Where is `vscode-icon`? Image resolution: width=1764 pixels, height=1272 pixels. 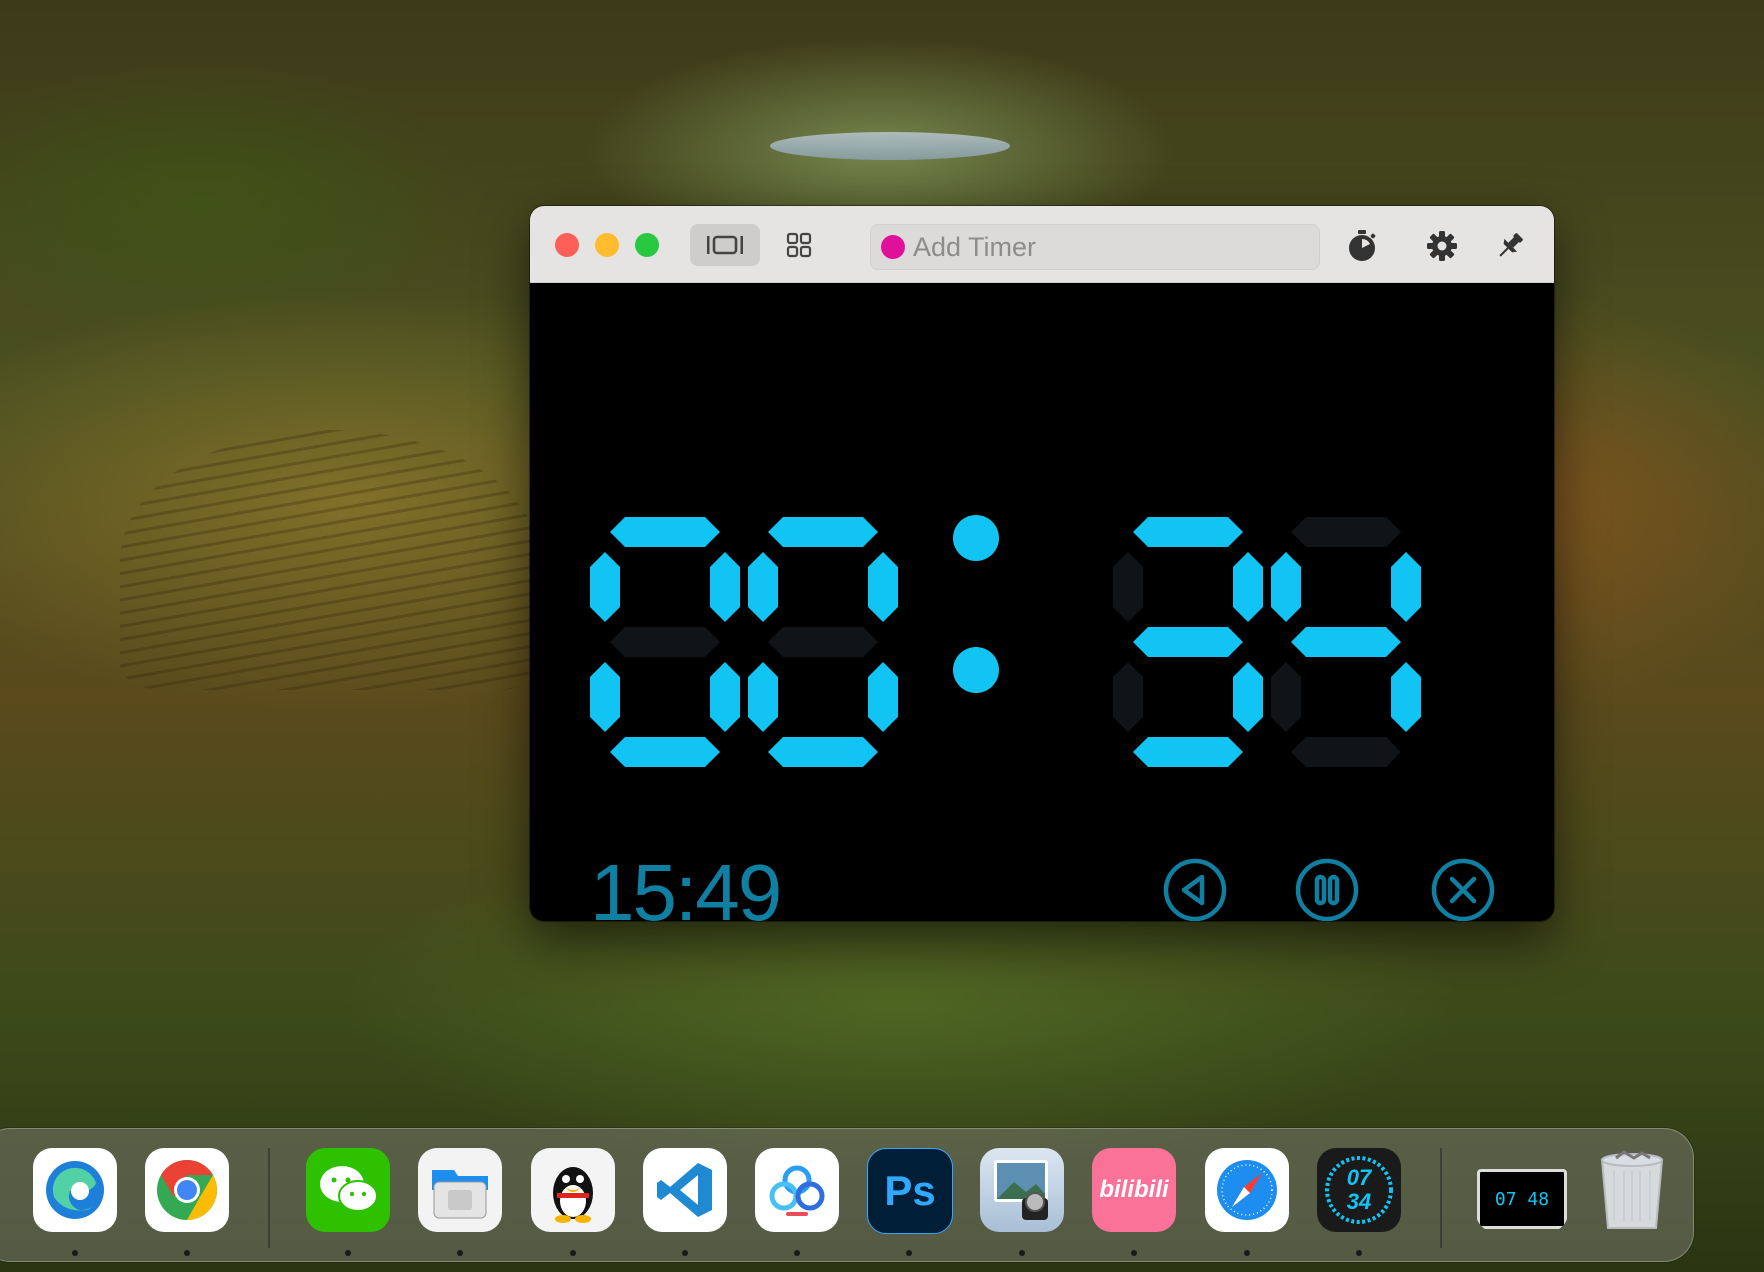 vscode-icon is located at coordinates (684, 1190).